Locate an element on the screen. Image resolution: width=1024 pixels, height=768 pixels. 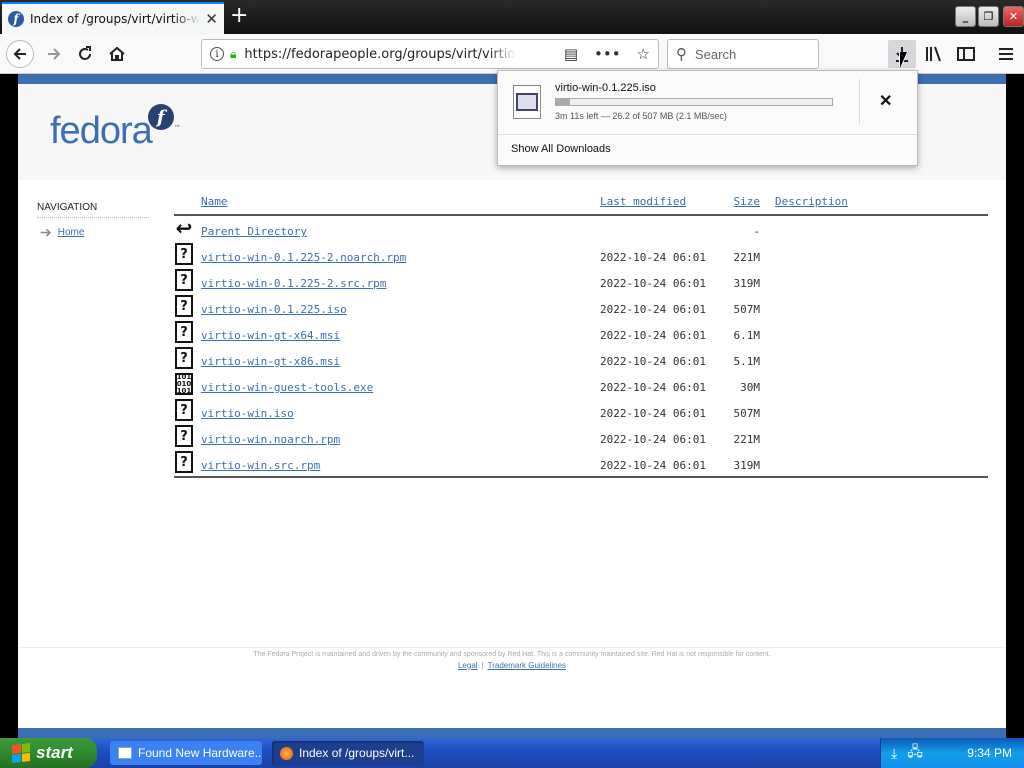
sort-by-description-link: Description is located at coordinates (811, 201).